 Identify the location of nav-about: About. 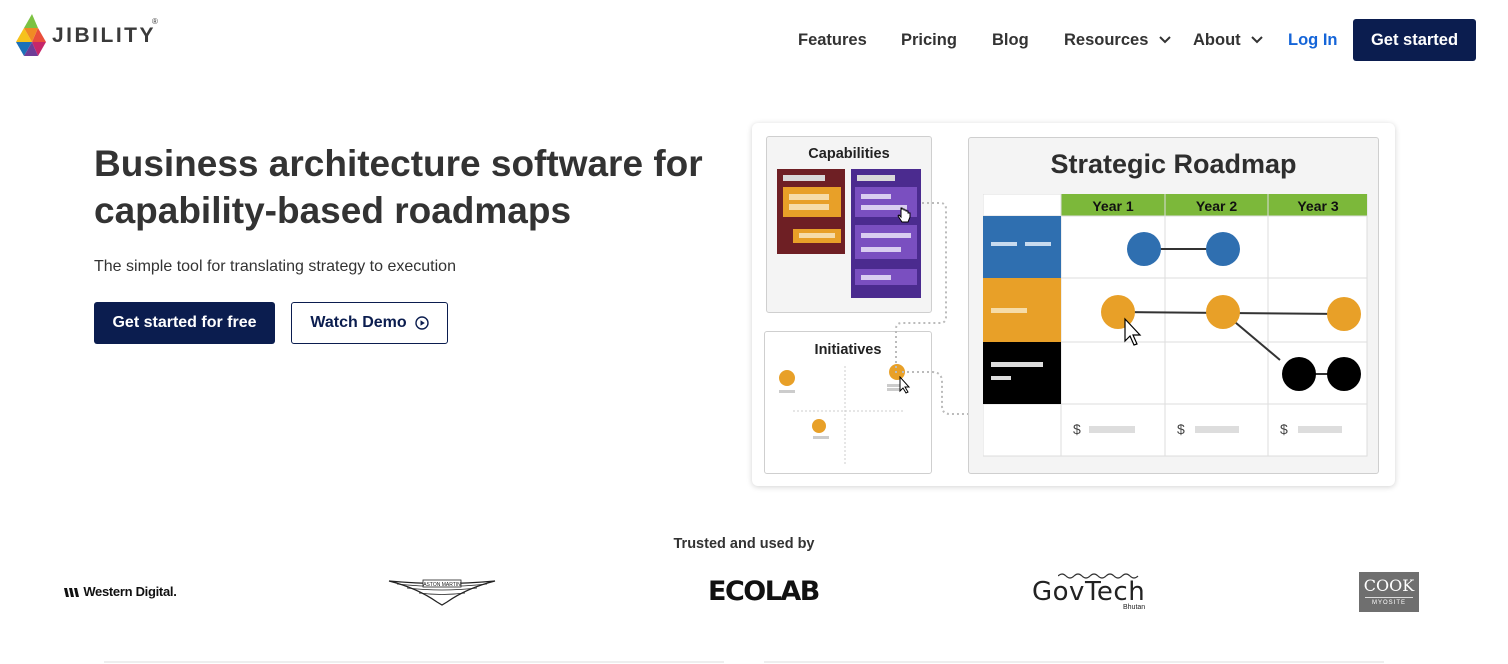
(1228, 40).